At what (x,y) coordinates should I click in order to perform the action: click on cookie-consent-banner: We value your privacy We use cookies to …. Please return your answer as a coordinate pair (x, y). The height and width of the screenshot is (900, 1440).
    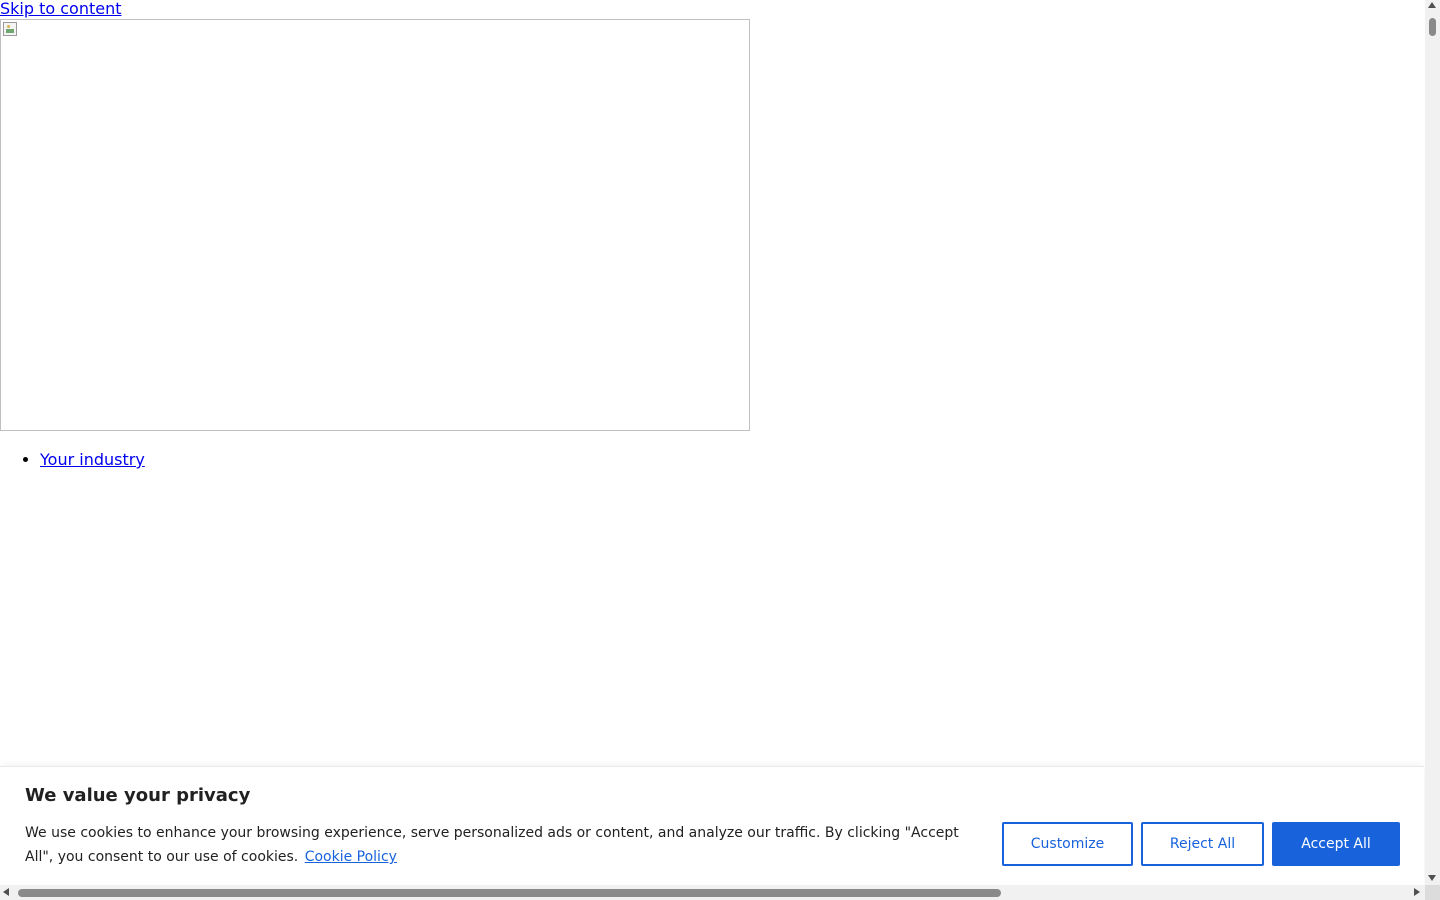
    Looking at the image, I should click on (712, 826).